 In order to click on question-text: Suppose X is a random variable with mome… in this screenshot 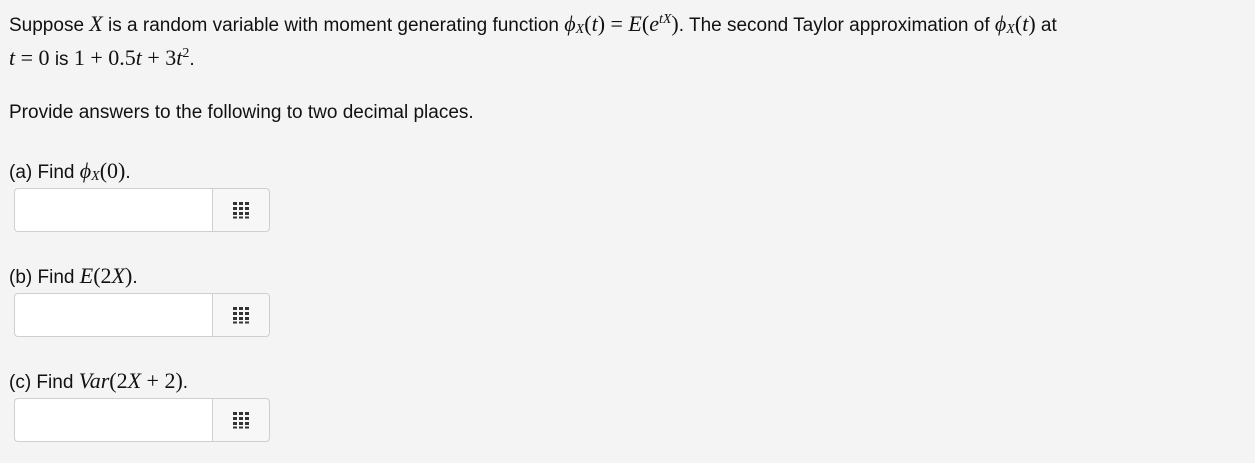, I will do `click(533, 40)`.